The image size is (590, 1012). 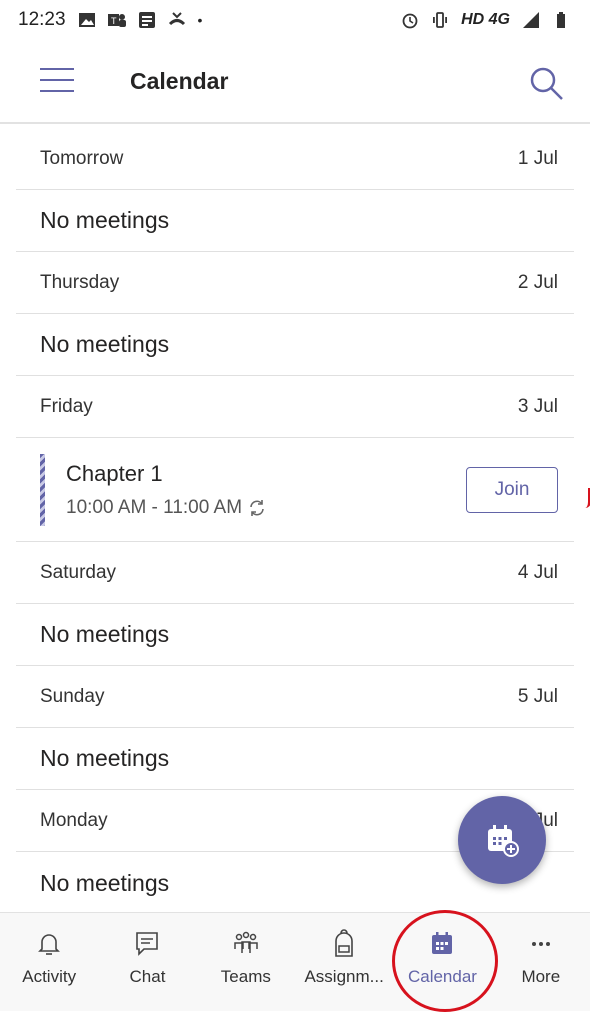 What do you see at coordinates (584, 498) in the screenshot?
I see `annotation-mark` at bounding box center [584, 498].